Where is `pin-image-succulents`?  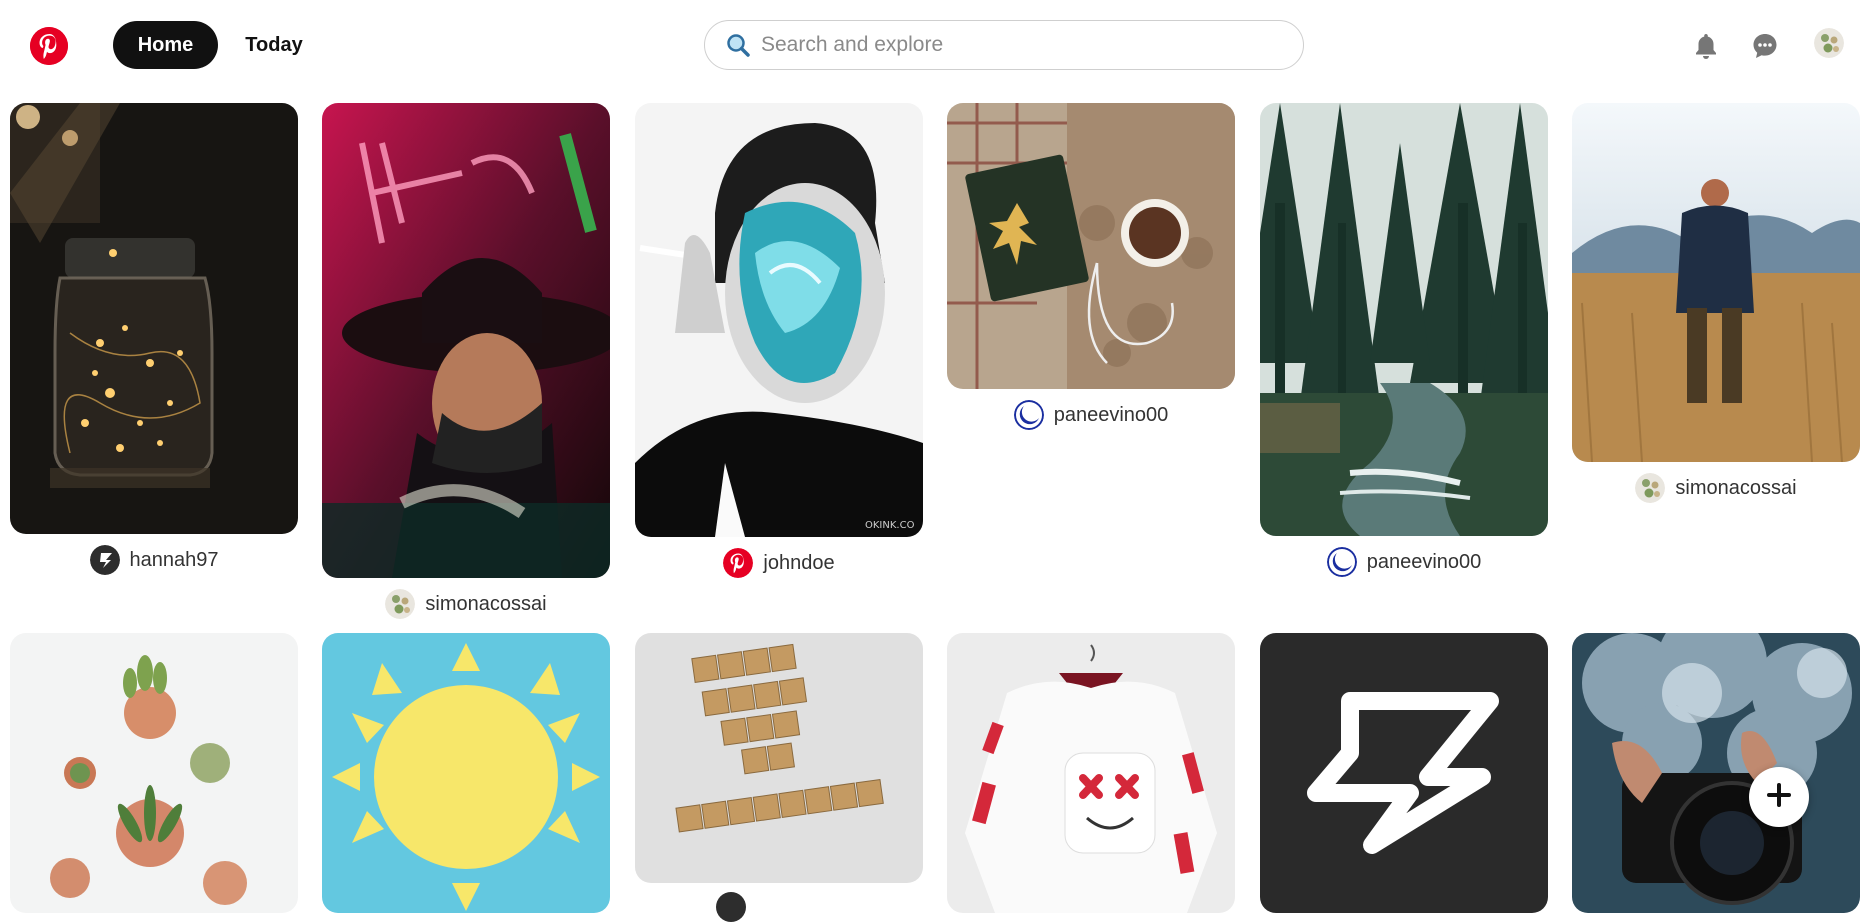
pin-image-succulents is located at coordinates (154, 773).